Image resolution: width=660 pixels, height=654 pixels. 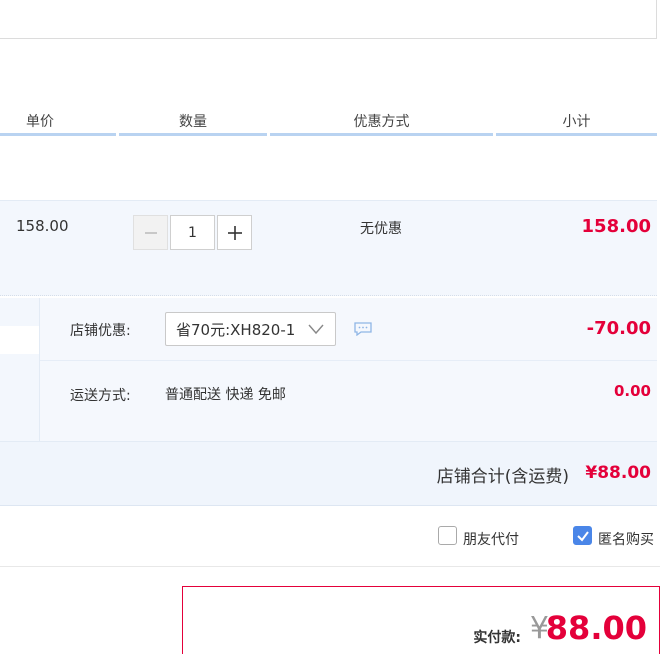 What do you see at coordinates (618, 328) in the screenshot?
I see `coupon-discount: -70.00` at bounding box center [618, 328].